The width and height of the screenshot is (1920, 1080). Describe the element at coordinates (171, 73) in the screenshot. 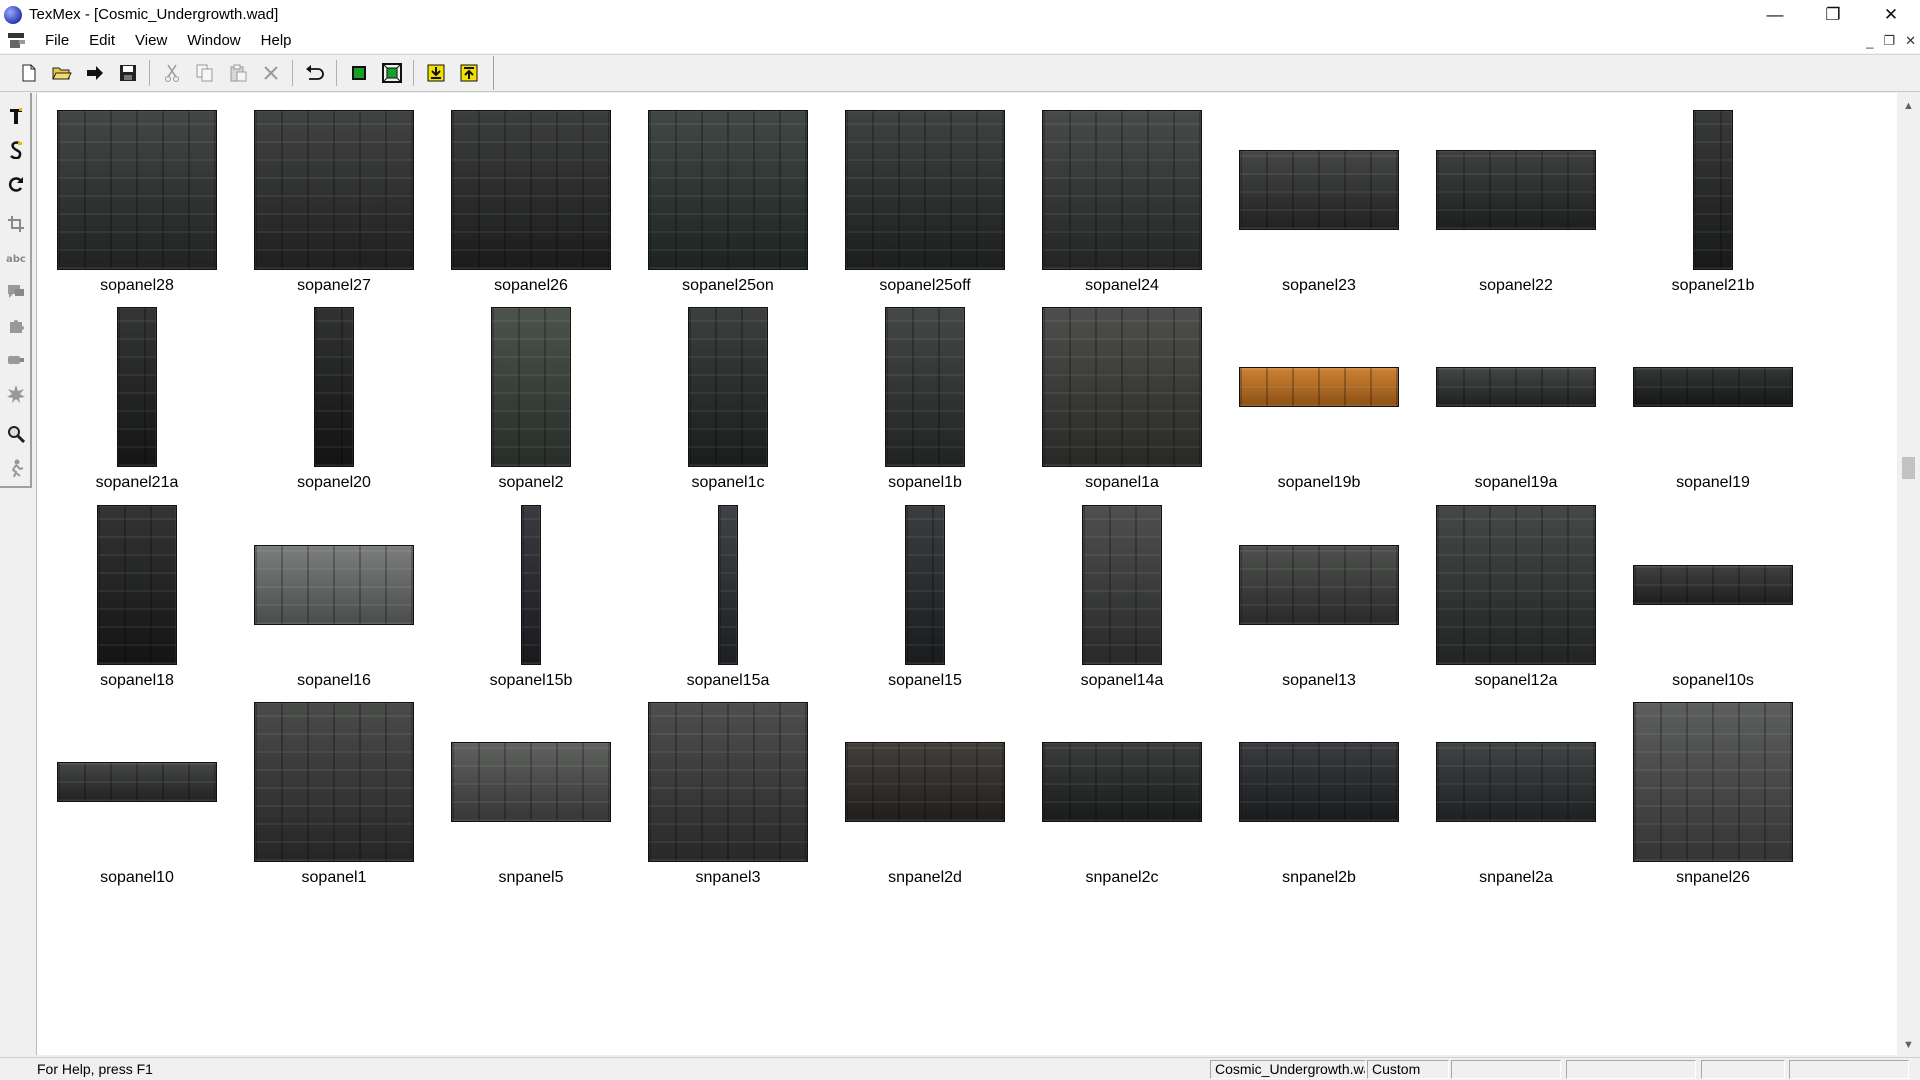

I see `cut-icon` at that location.